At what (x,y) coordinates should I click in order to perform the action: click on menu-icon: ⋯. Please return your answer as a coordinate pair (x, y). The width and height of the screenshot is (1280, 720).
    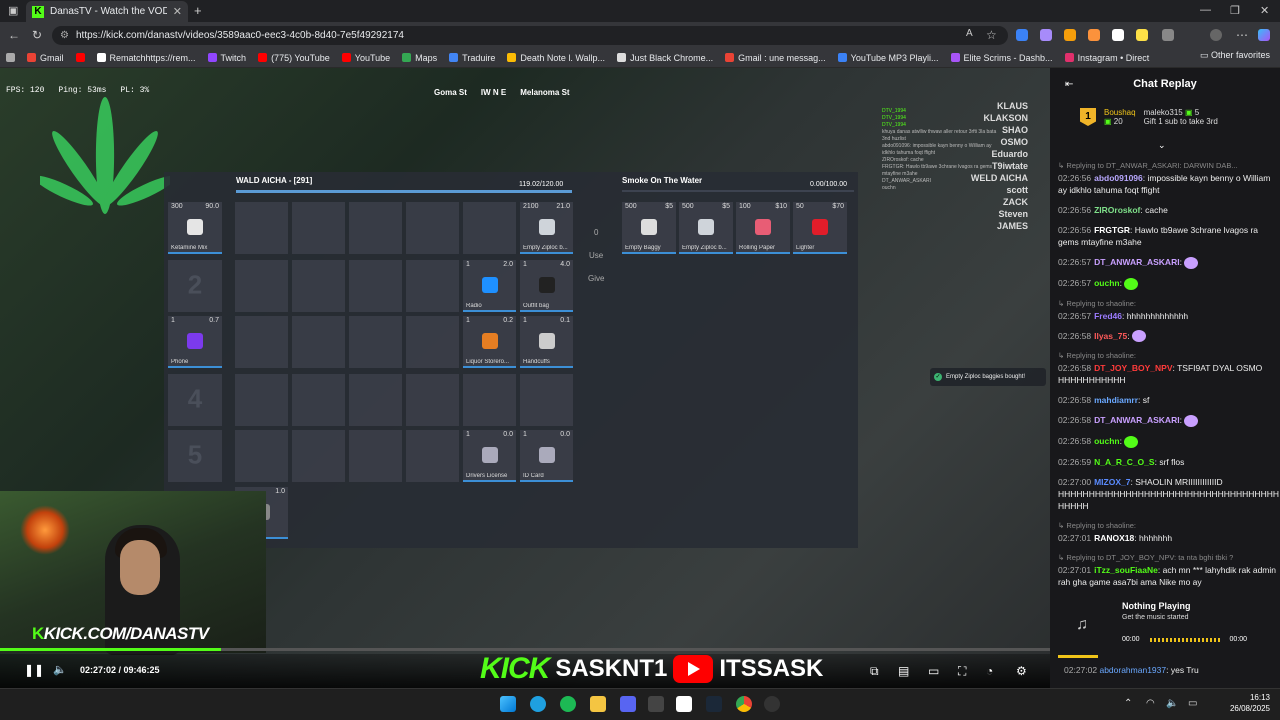
    Looking at the image, I should click on (1242, 35).